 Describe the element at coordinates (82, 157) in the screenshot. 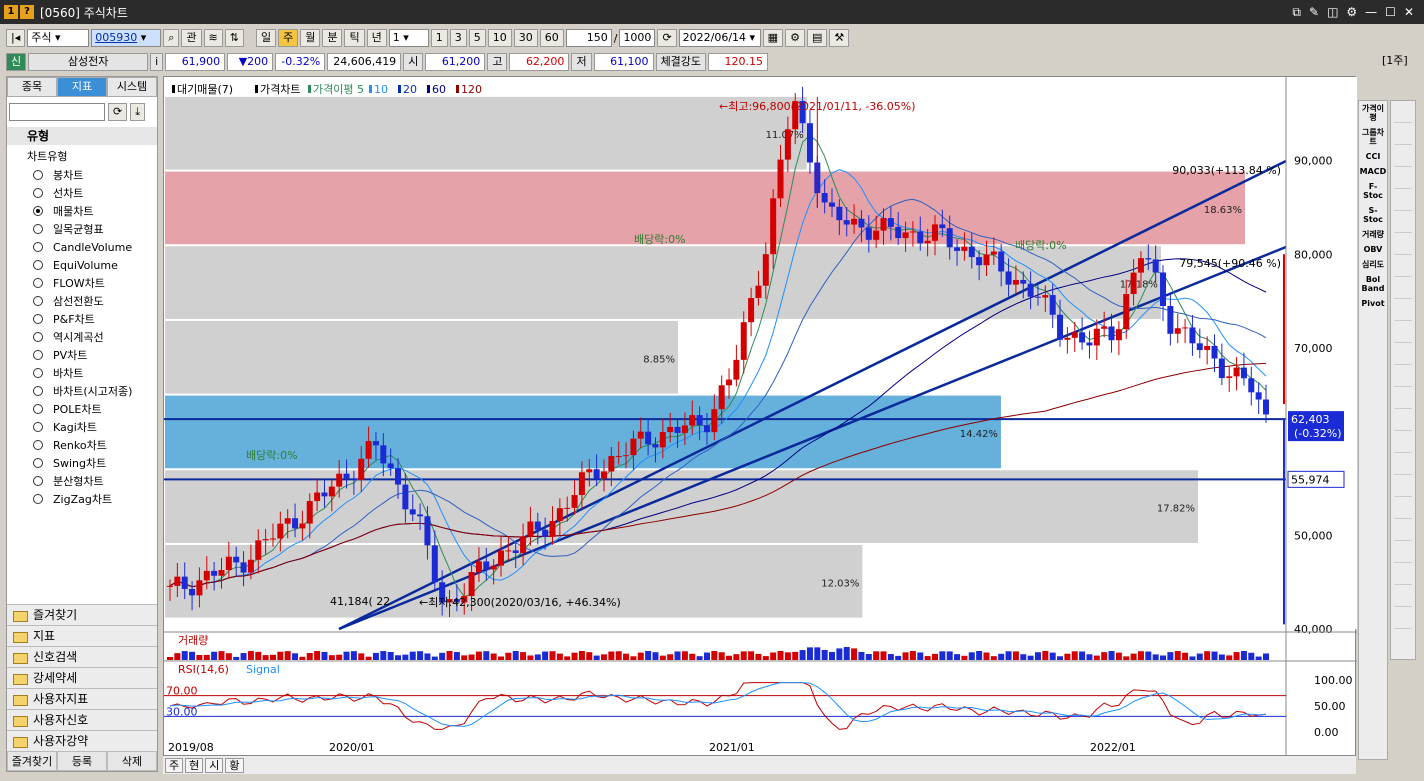

I see `tree-chart-types: 차트유형` at that location.